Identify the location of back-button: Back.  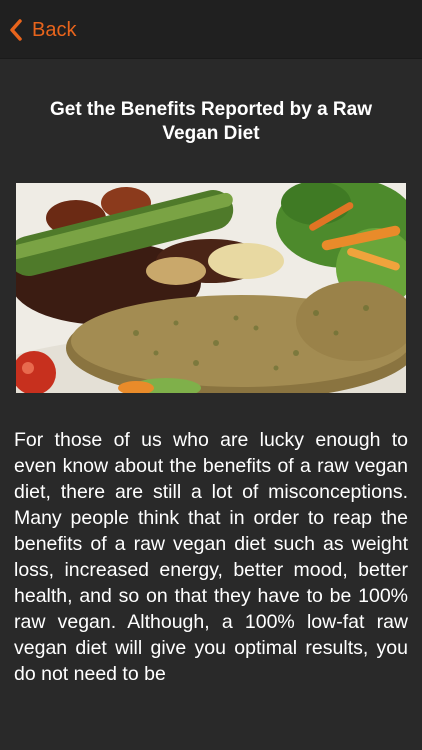
(42, 30).